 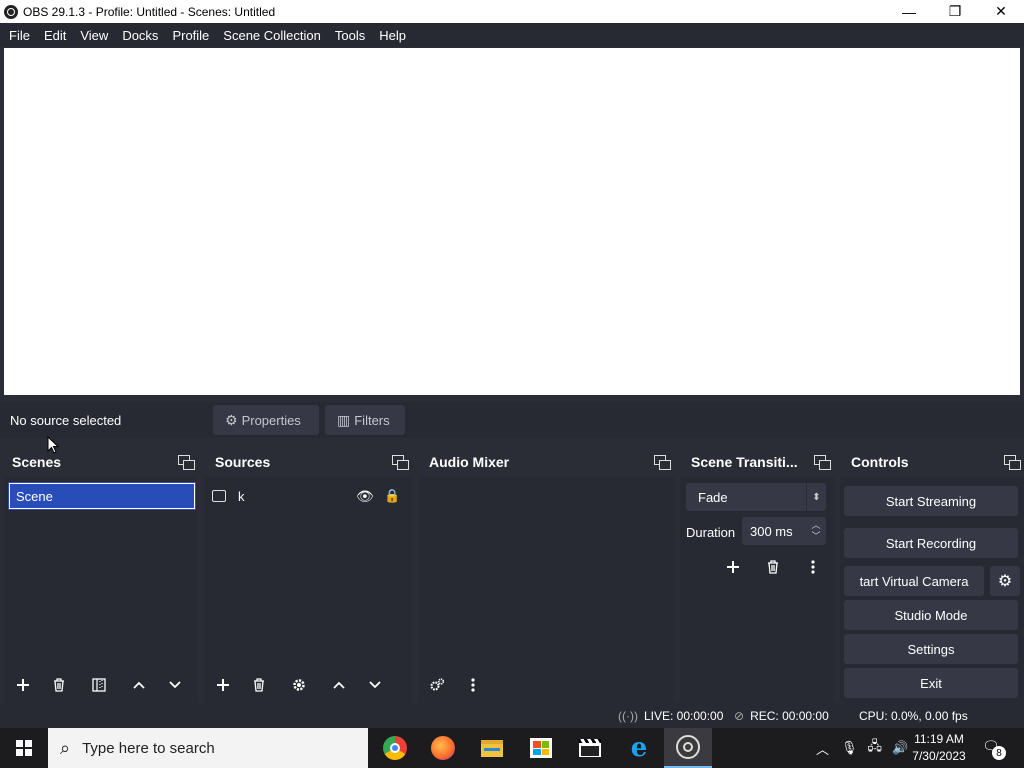 I want to click on remove-scene-button, so click(x=59, y=685).